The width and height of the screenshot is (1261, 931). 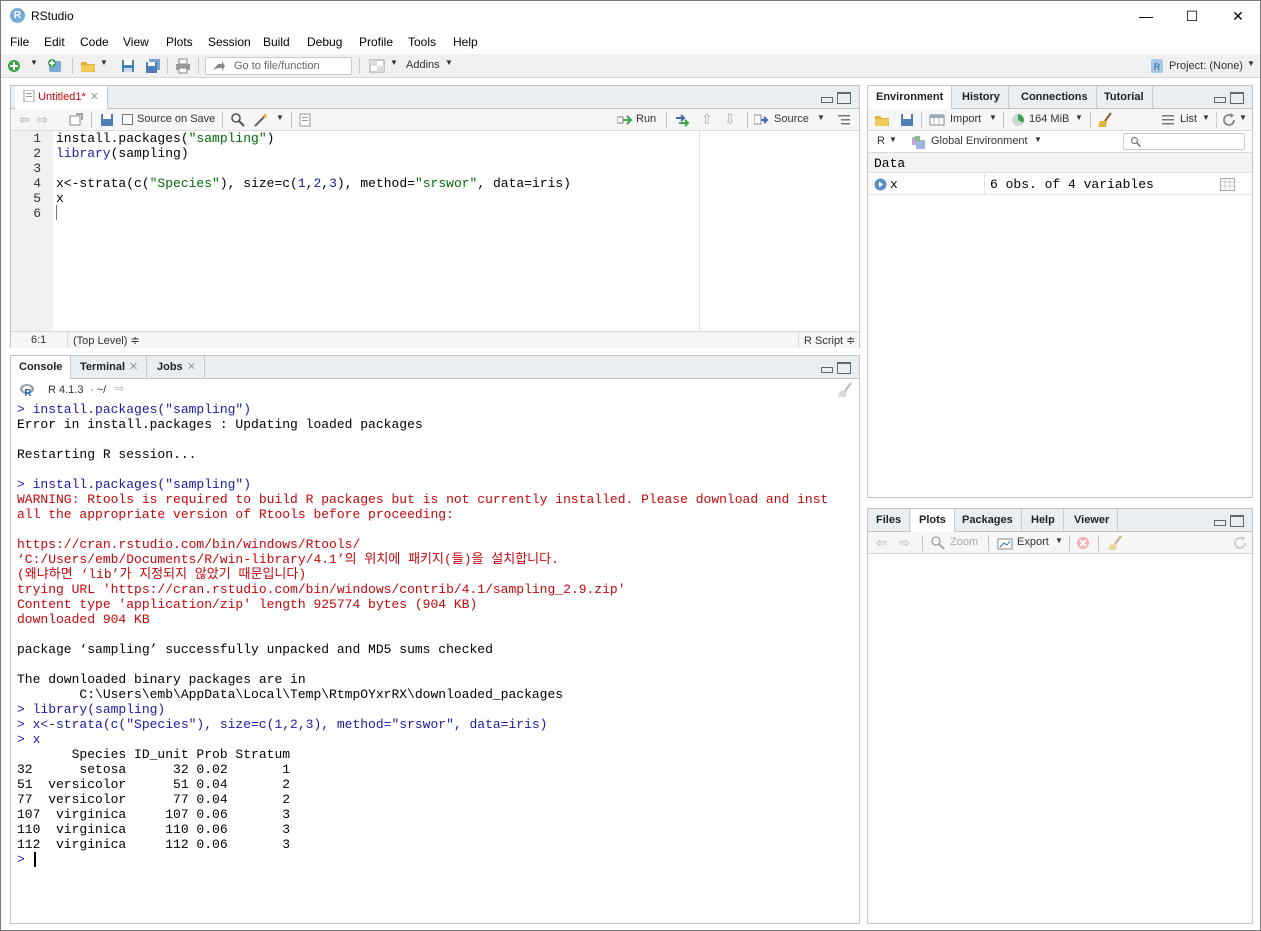 I want to click on pane-layout-icon, so click(x=377, y=66).